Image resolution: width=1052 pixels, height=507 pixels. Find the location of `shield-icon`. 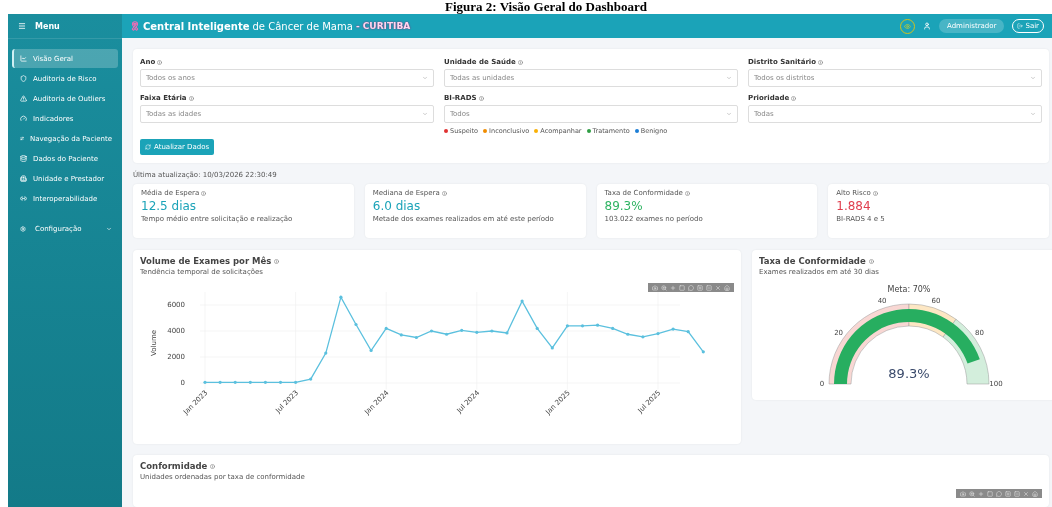

shield-icon is located at coordinates (23, 78).